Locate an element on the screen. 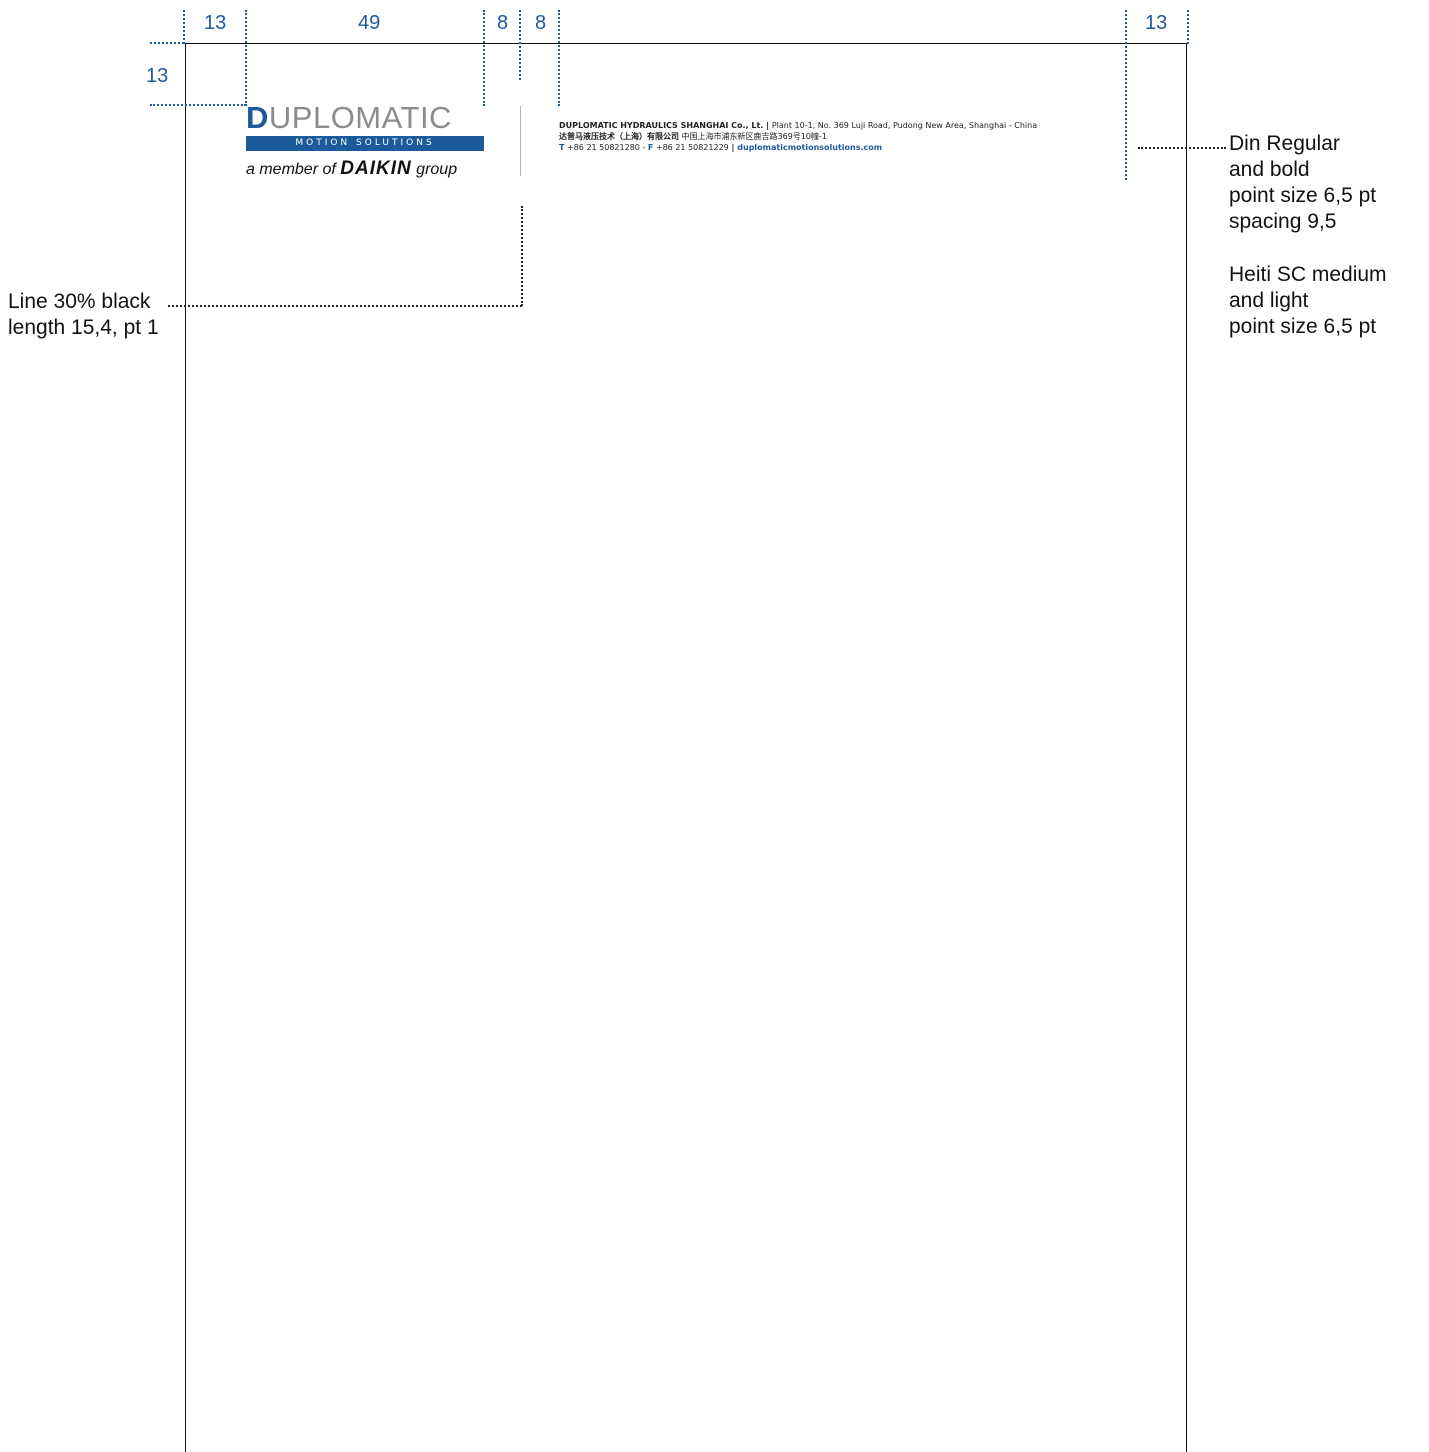  guide-logo-right is located at coordinates (484, 58).